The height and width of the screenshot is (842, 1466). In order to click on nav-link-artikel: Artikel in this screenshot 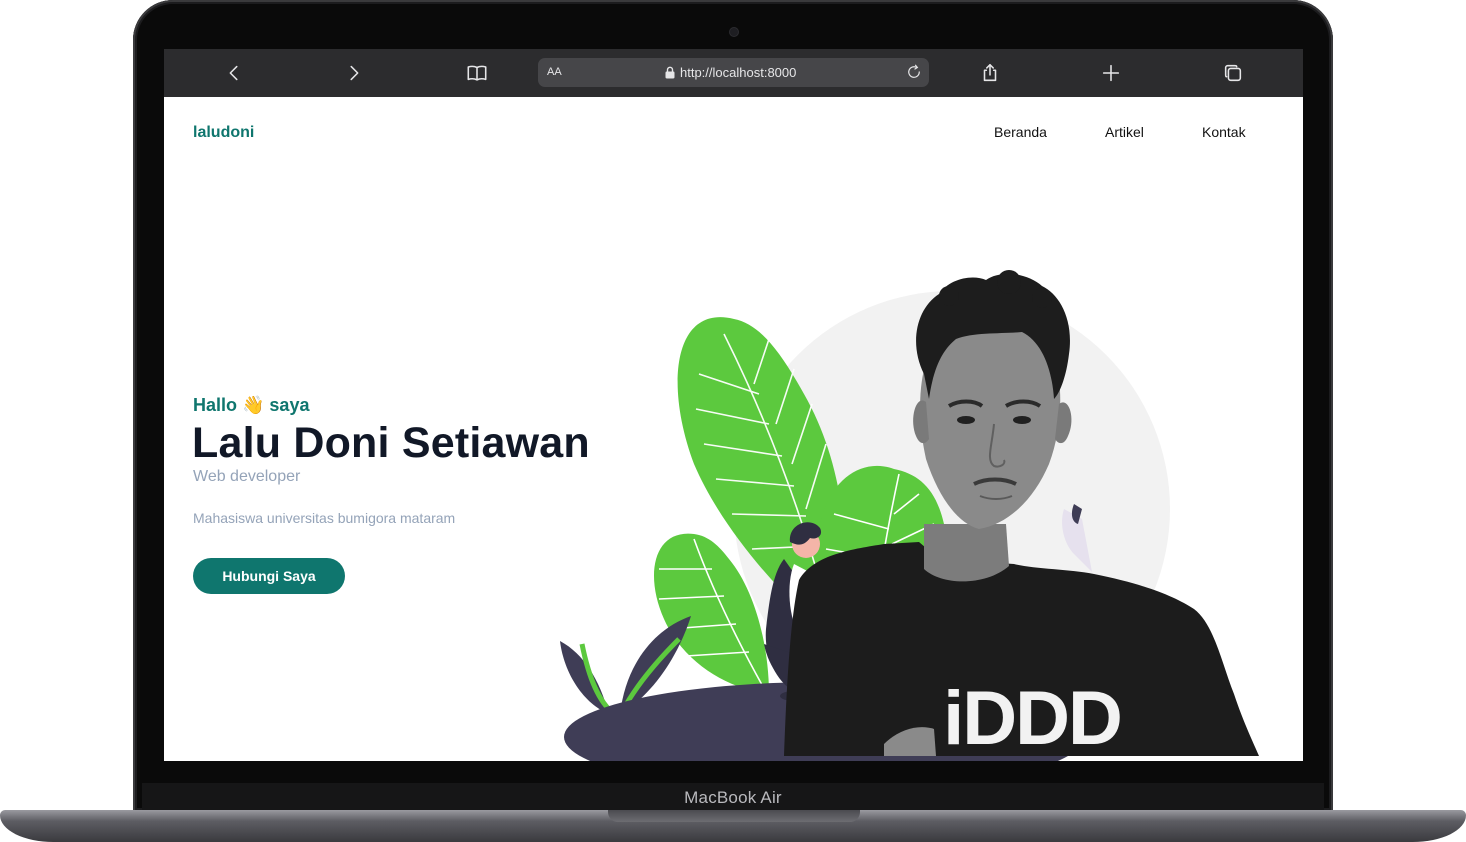, I will do `click(1124, 132)`.